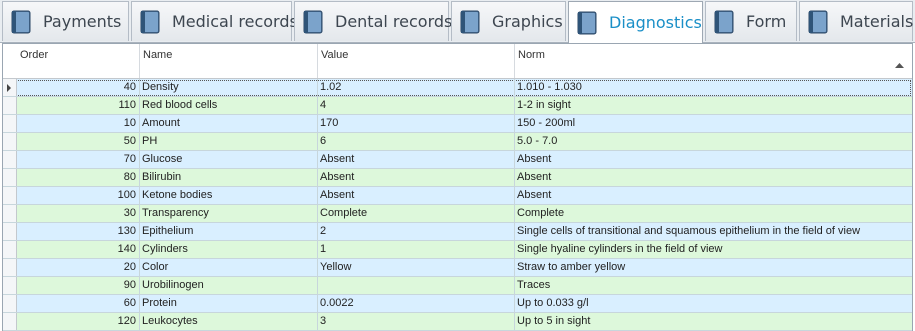 Image resolution: width=915 pixels, height=331 pixels. Describe the element at coordinates (82, 21) in the screenshot. I see `tab-label: Payments` at that location.